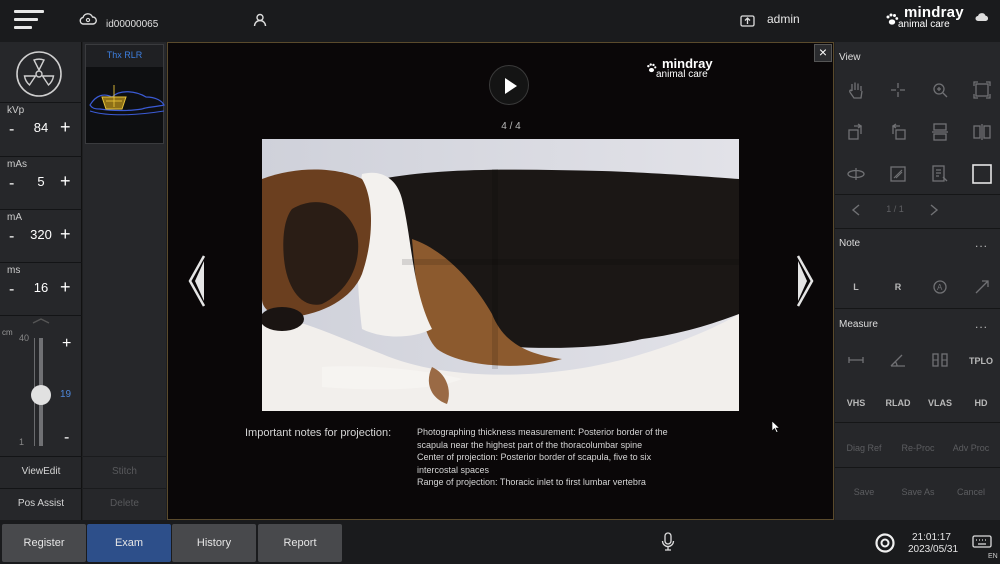  Describe the element at coordinates (898, 360) in the screenshot. I see `angle-measure-icon` at that location.